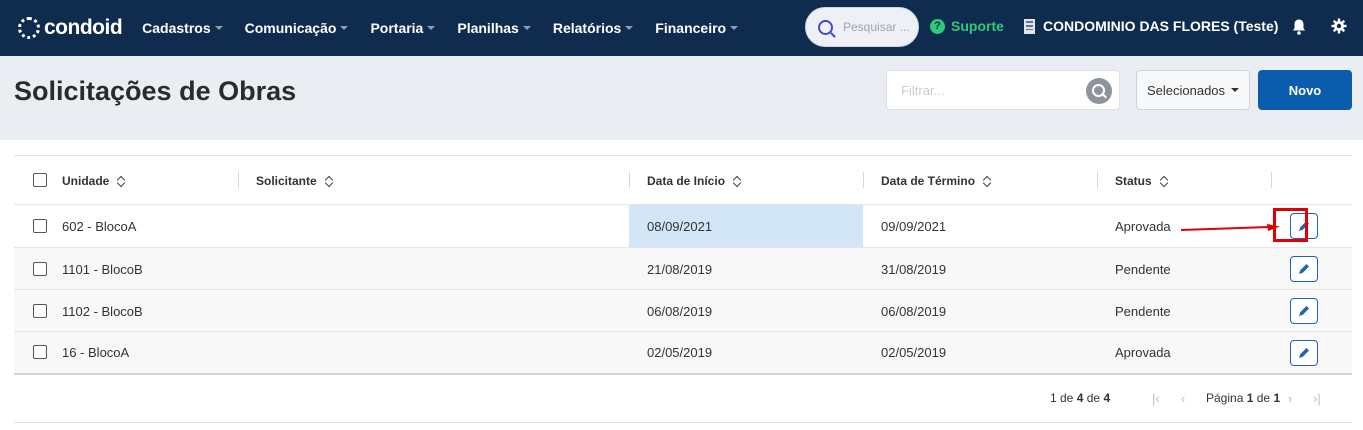 This screenshot has width=1363, height=430. I want to click on range-prefix: 1 de, so click(1062, 398).